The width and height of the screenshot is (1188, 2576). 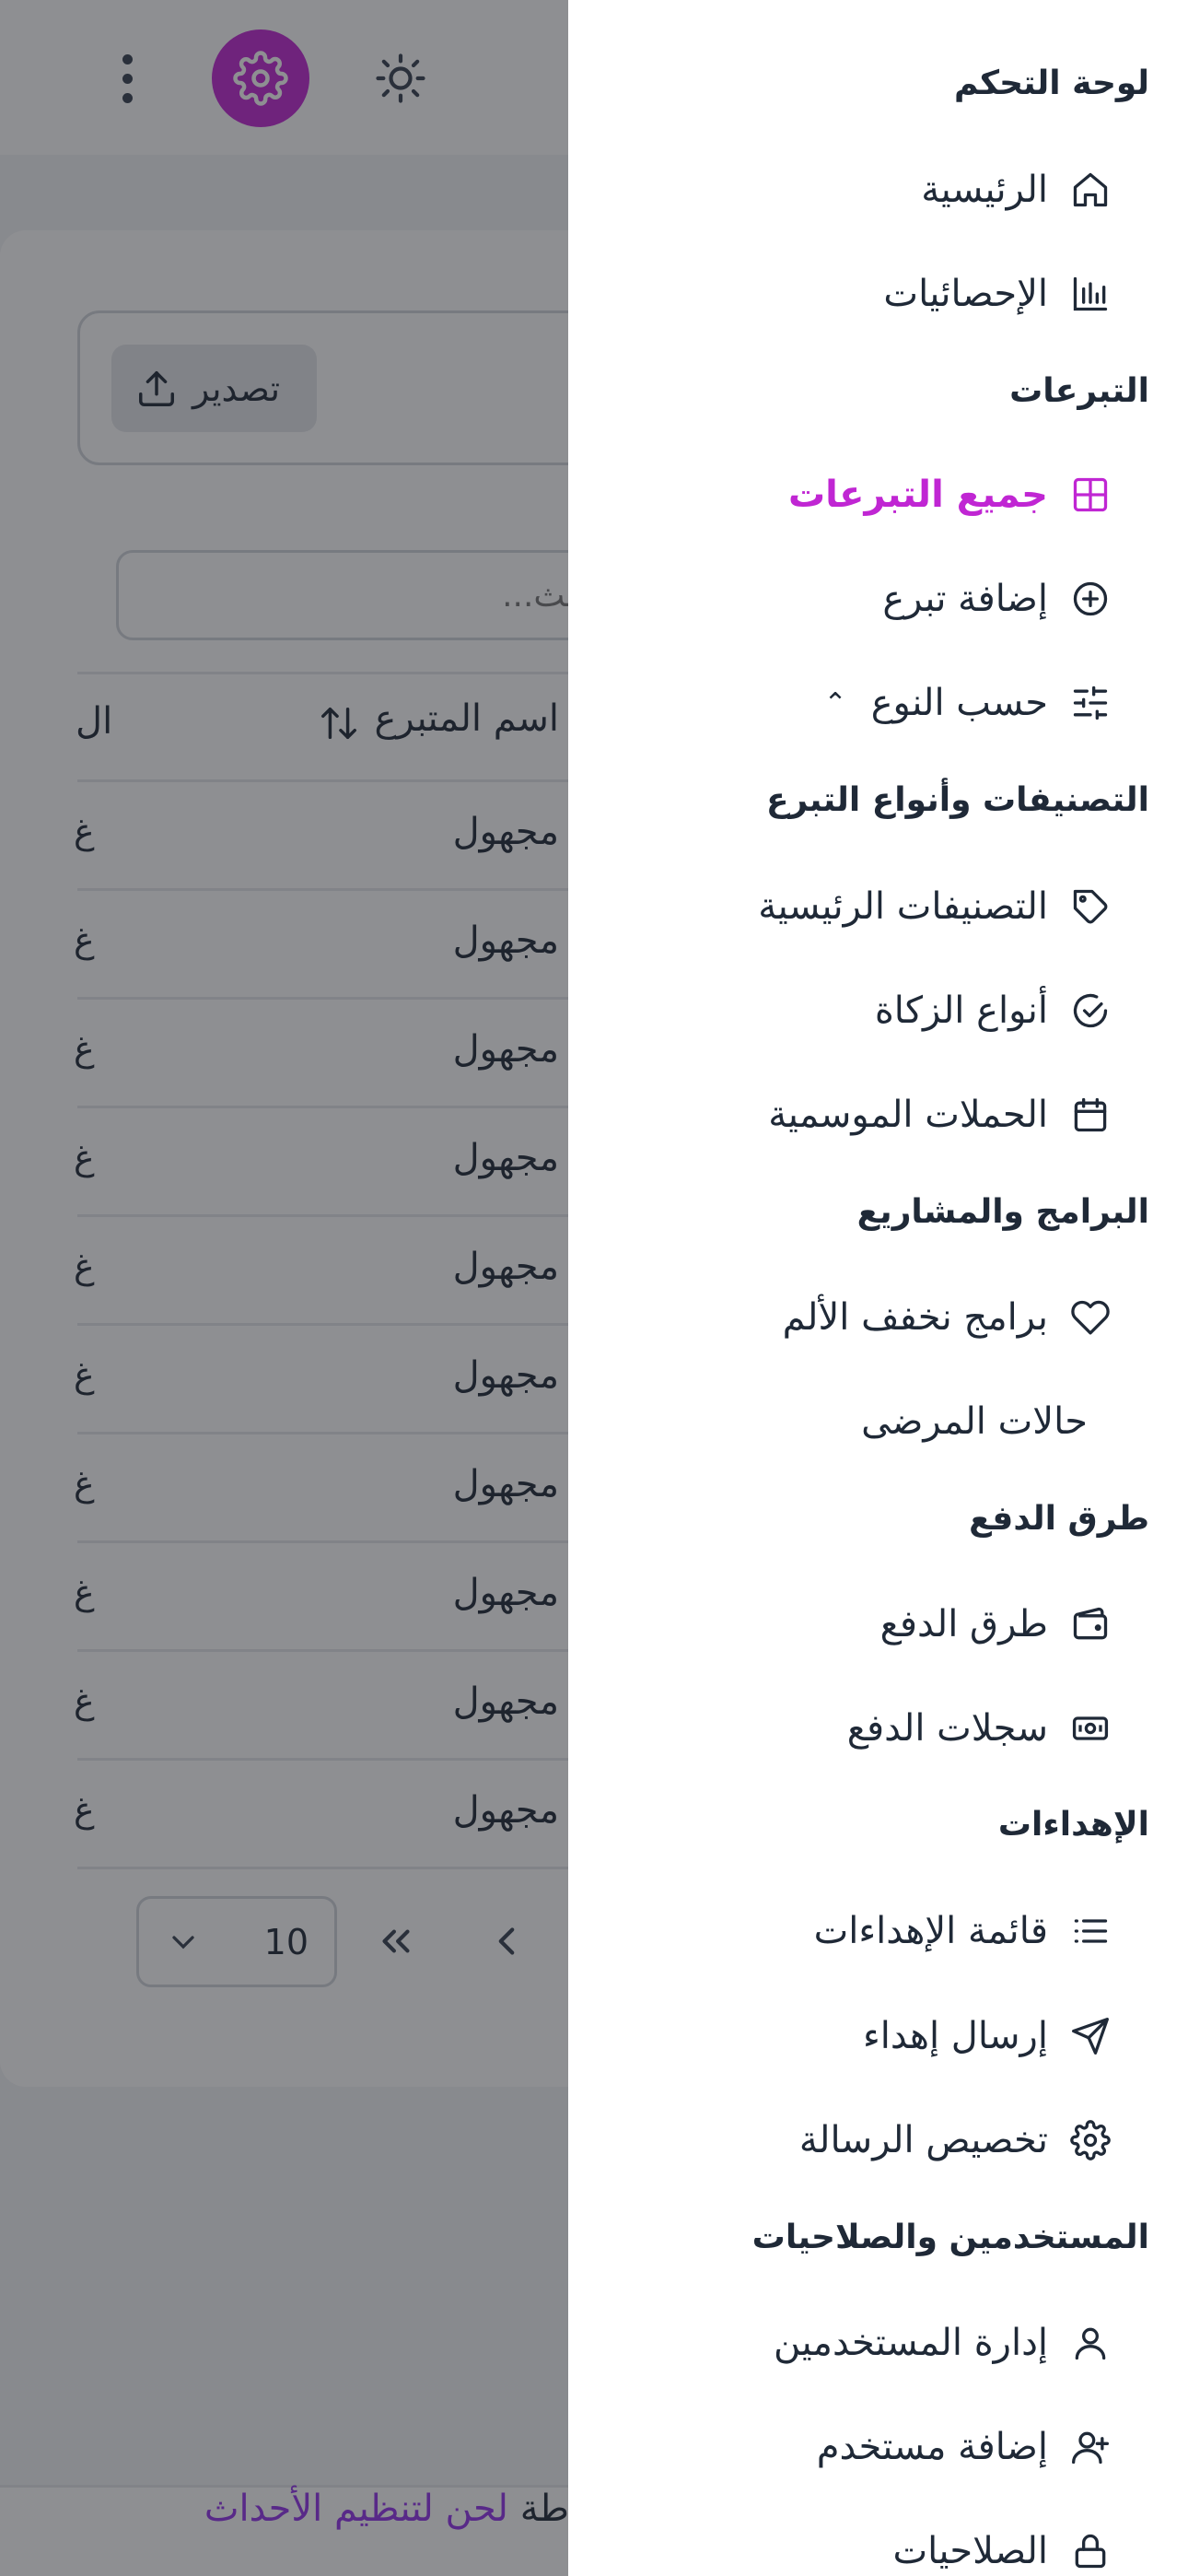 I want to click on sidebar-item-main-categories: التصنيفات الرئيسية, so click(x=954, y=906).